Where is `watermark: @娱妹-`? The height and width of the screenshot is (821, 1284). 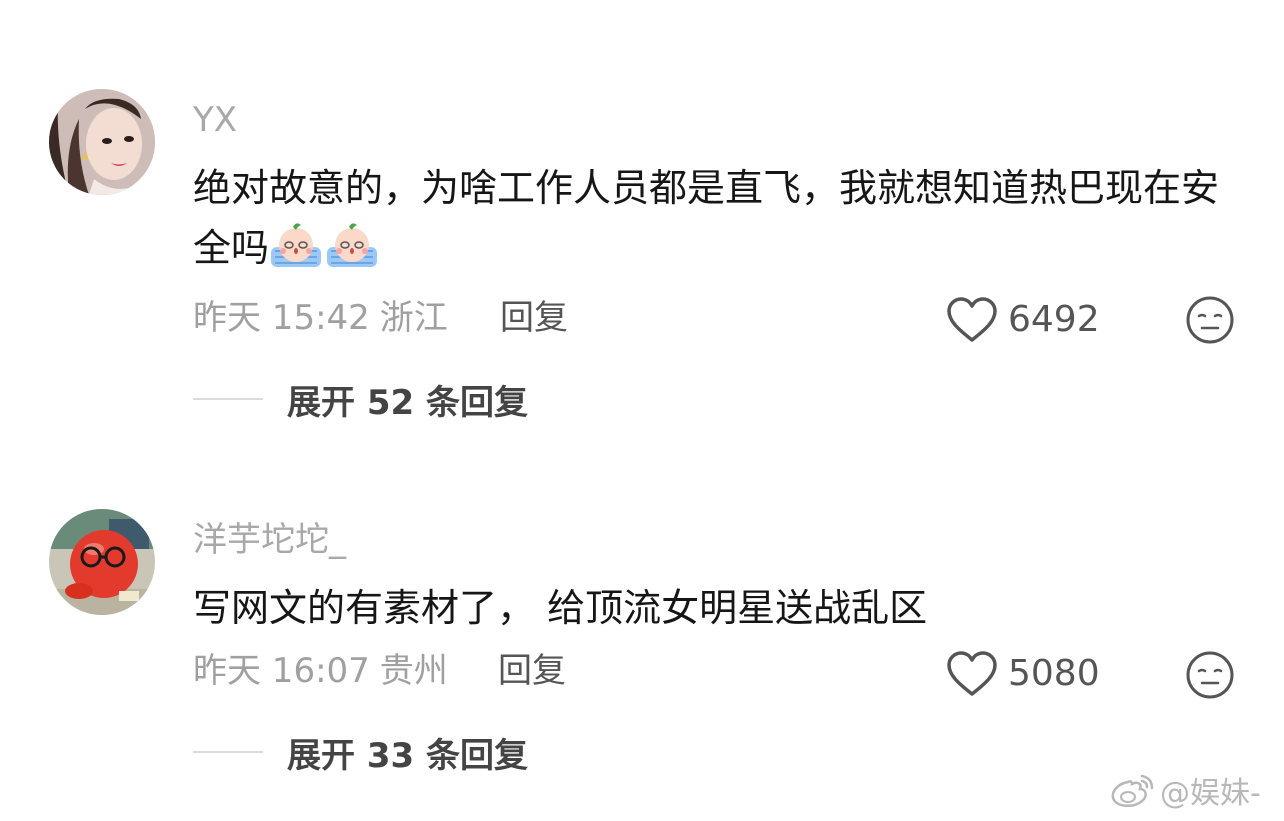 watermark: @娱妹- is located at coordinates (1184, 790).